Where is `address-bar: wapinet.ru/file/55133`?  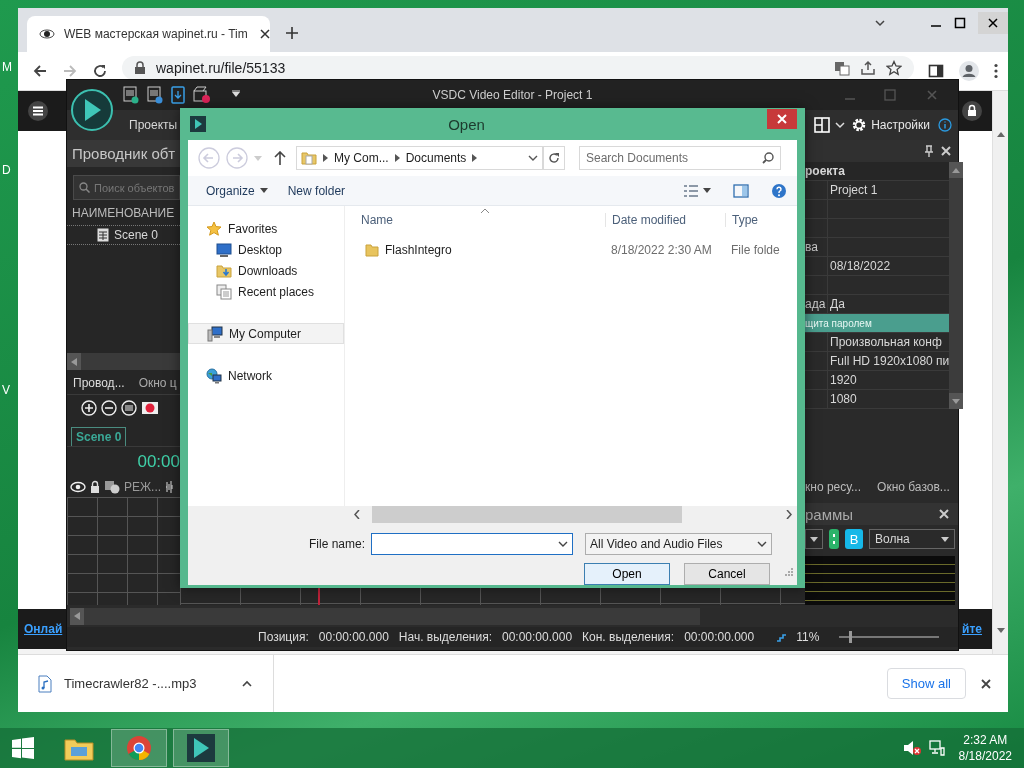 address-bar: wapinet.ru/file/55133 is located at coordinates (518, 68).